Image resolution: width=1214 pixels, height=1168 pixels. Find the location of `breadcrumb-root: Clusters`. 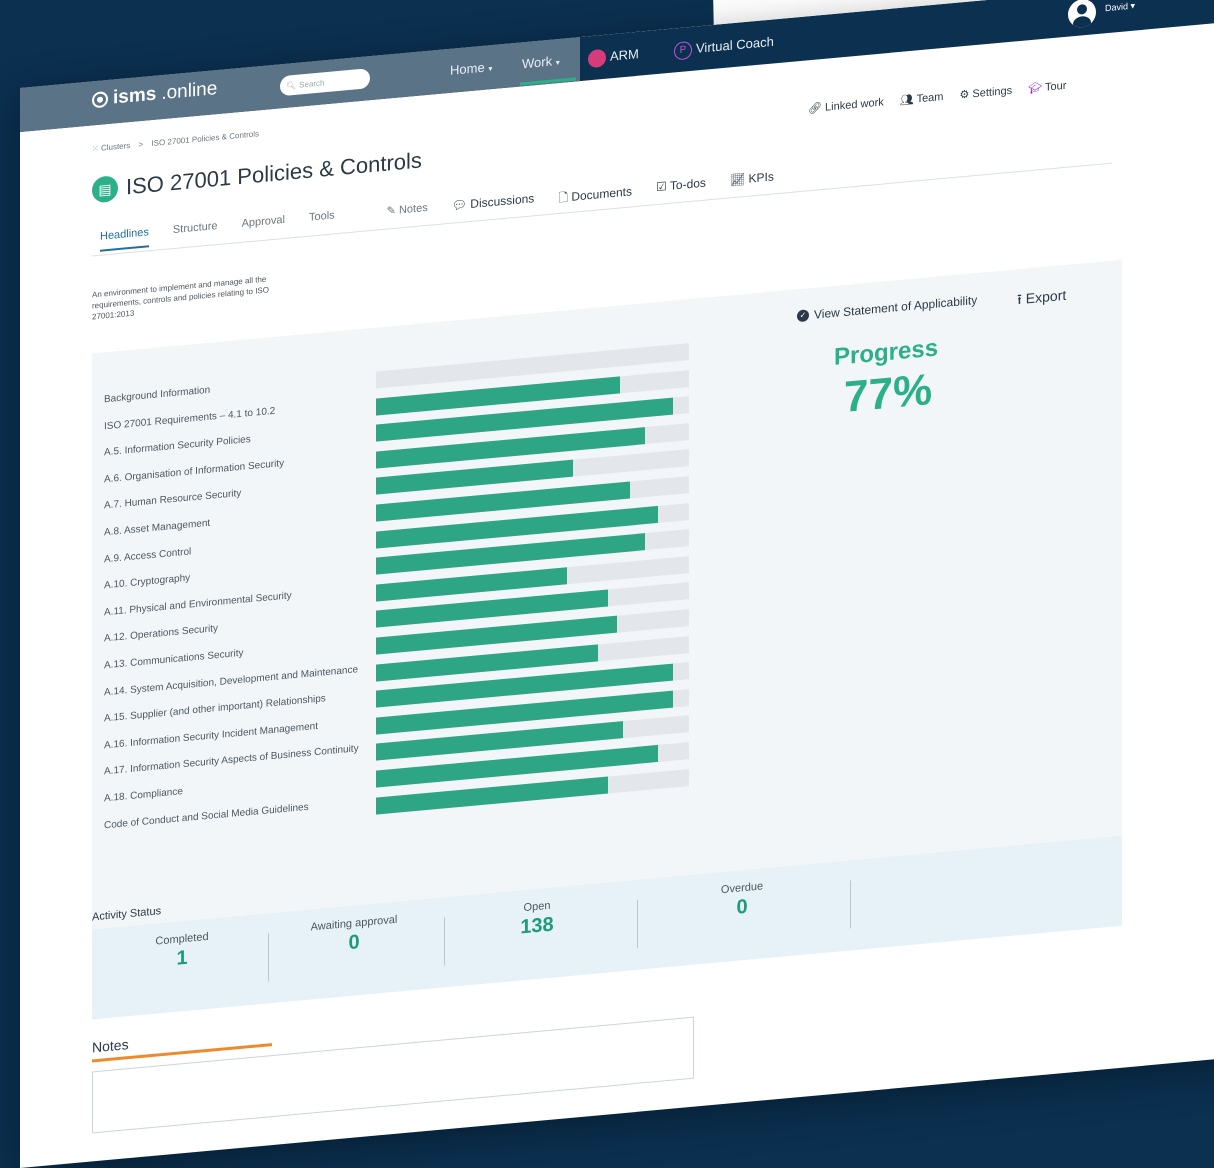

breadcrumb-root: Clusters is located at coordinates (115, 147).